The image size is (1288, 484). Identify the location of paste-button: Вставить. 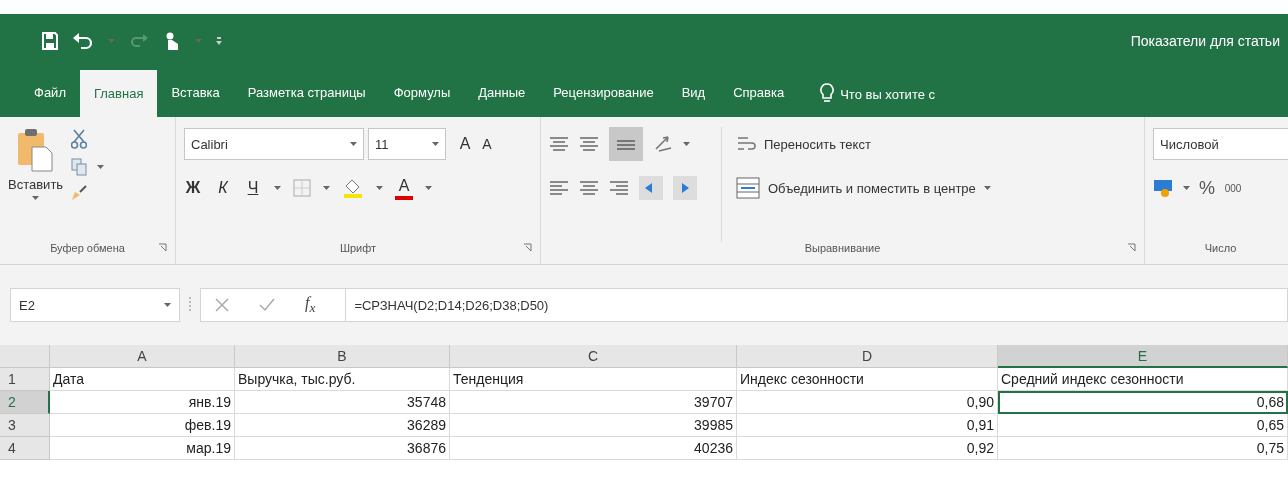
(36, 184).